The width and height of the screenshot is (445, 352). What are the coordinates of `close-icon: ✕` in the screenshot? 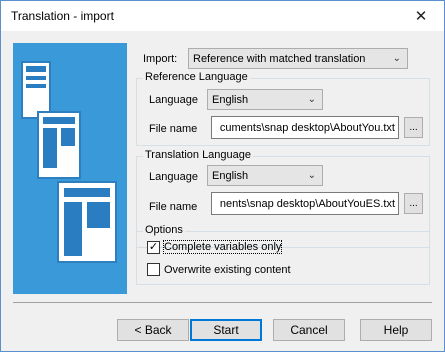 It's located at (421, 16).